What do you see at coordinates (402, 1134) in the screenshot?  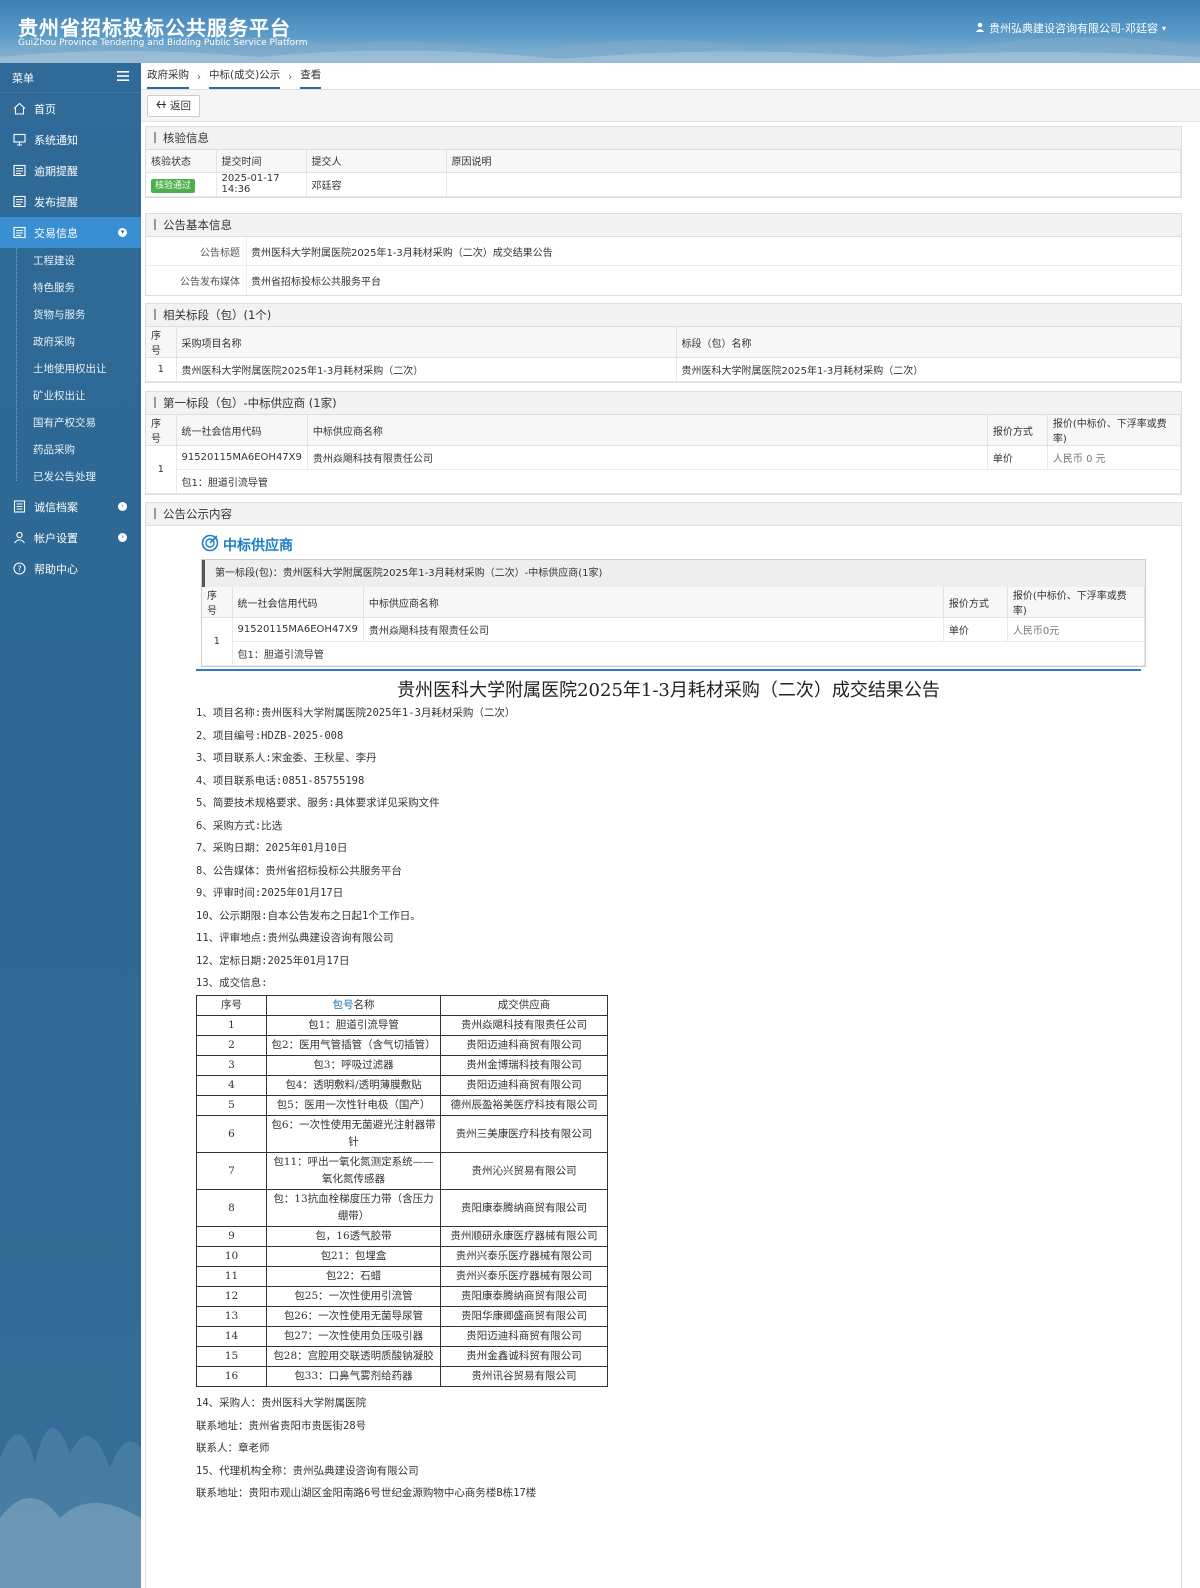 I see `table-row: 6 包6：一次性使用无菌避光注射器带针 贵州三美康医疗科技有限公司` at bounding box center [402, 1134].